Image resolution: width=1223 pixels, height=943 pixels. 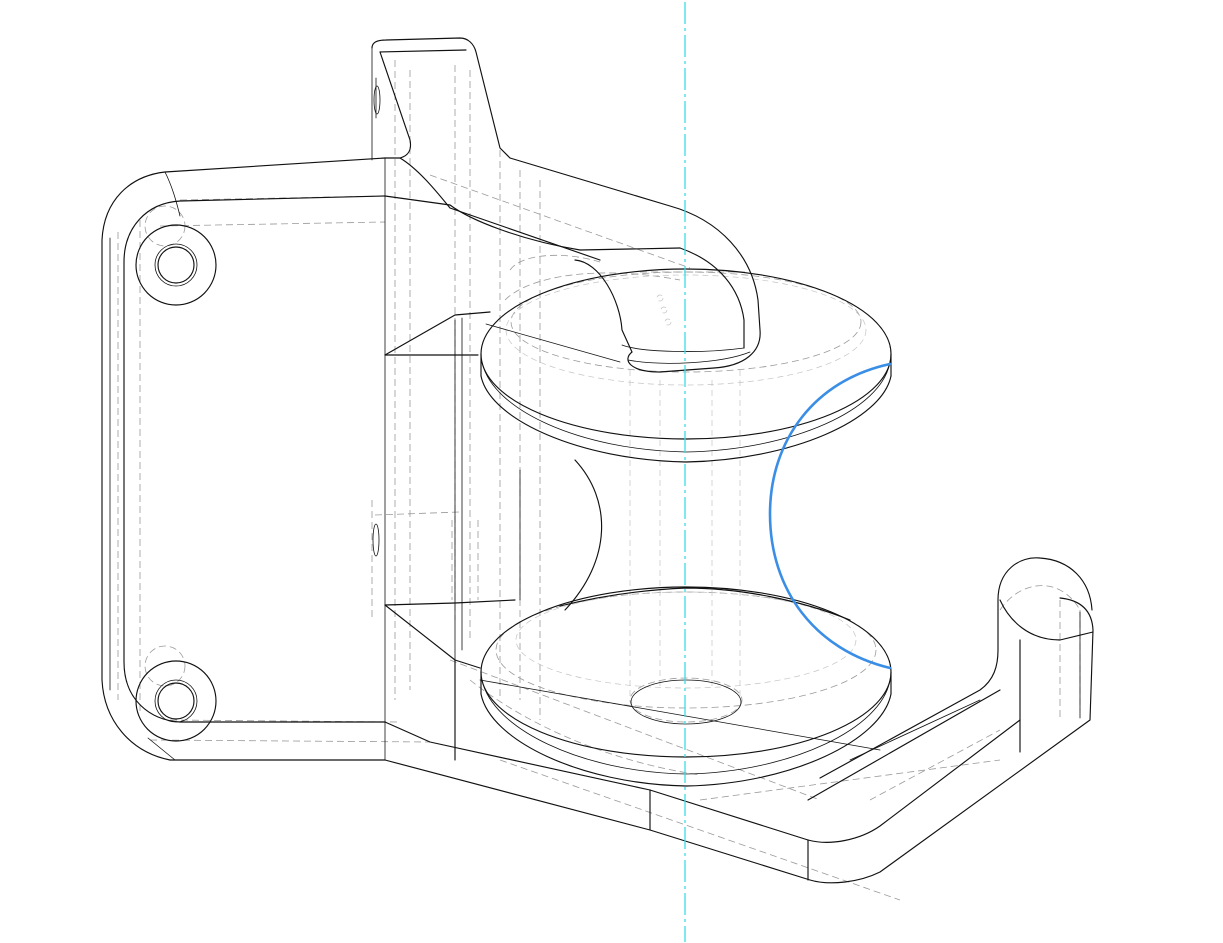 I want to click on spool-waist-left, so click(x=583, y=535).